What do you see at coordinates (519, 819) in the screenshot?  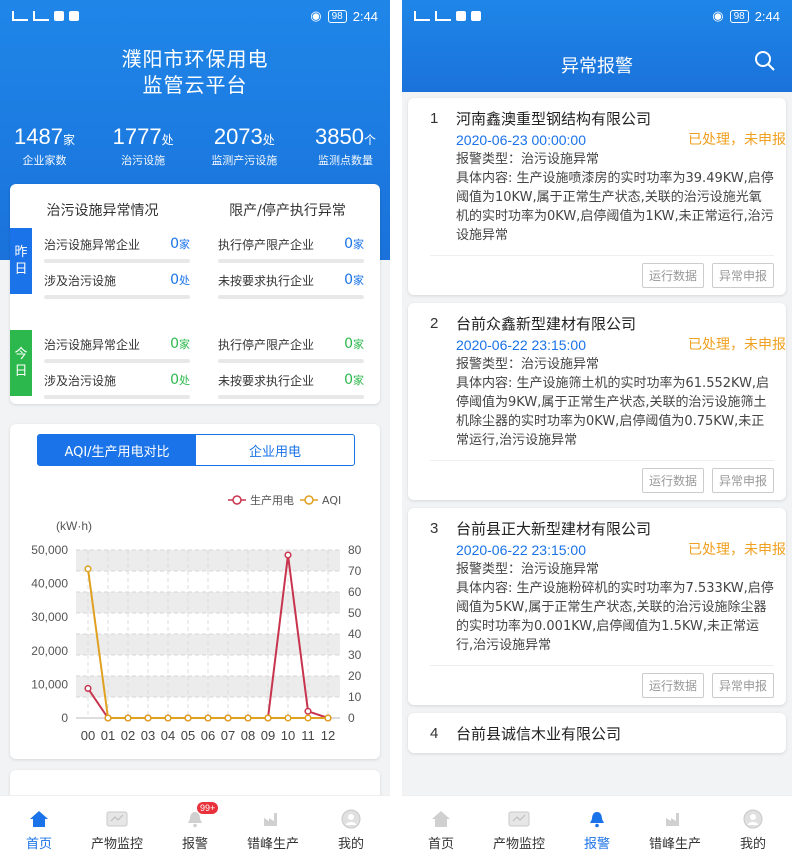 I see `monitor-icon` at bounding box center [519, 819].